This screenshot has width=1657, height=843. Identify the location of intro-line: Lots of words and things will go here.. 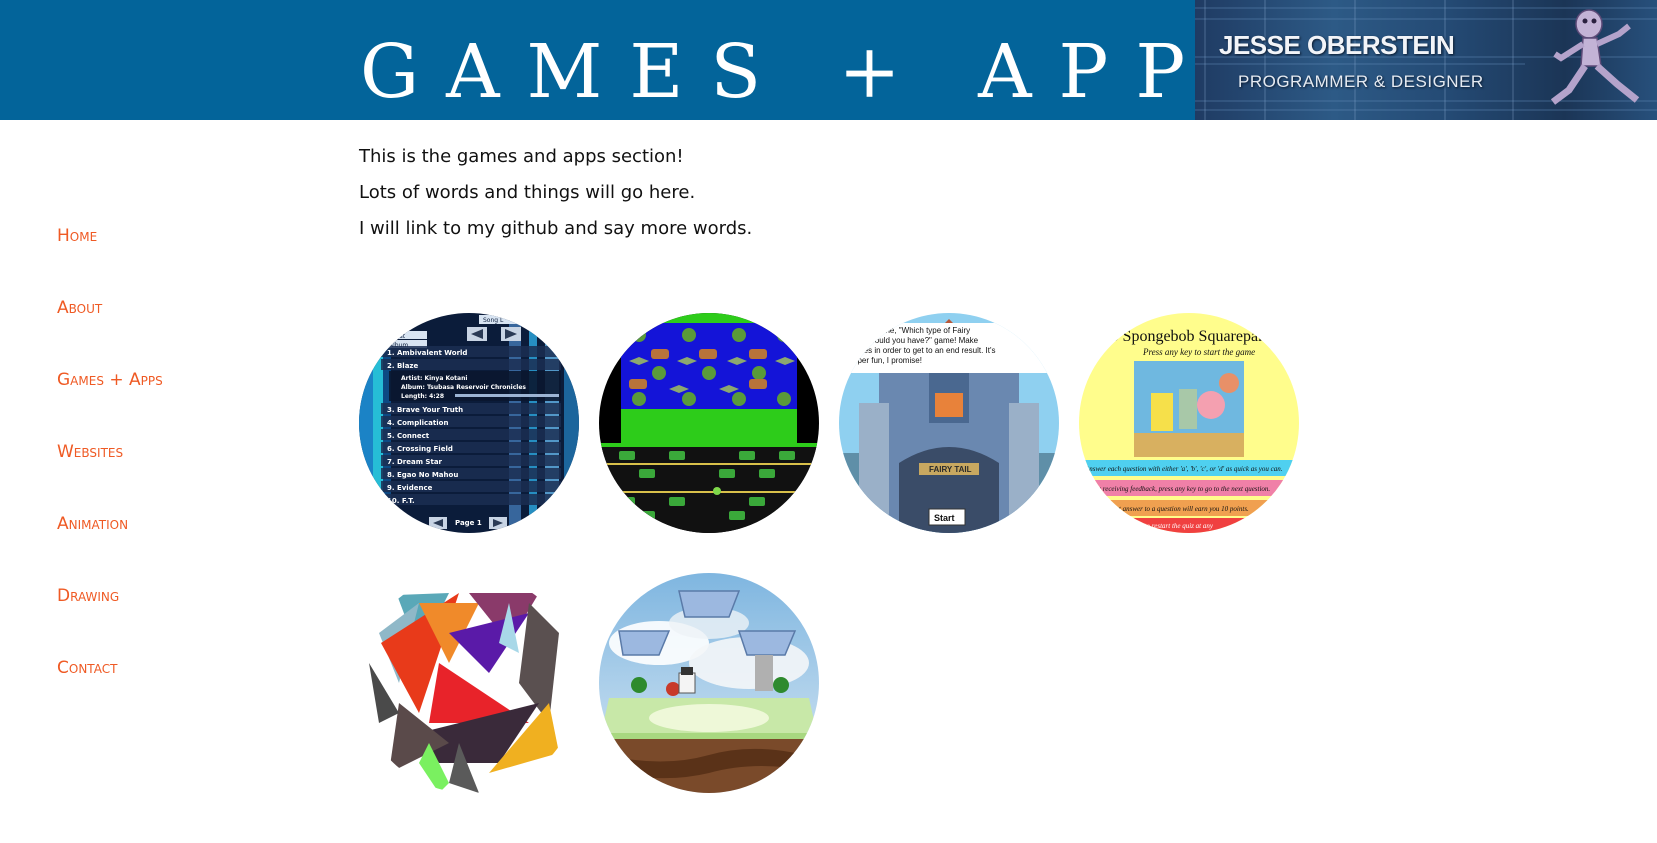
(527, 192).